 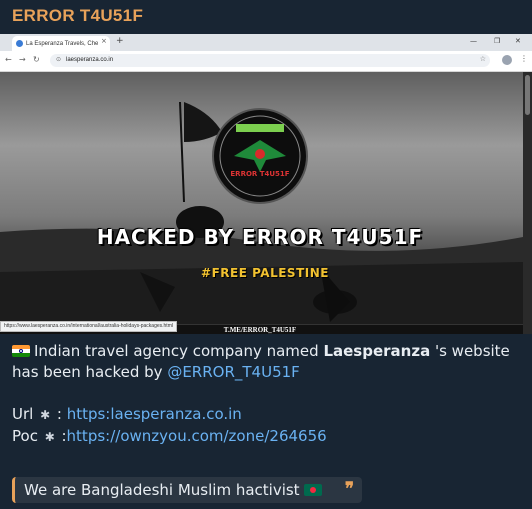 I want to click on quote-block: We are Bangladeshi Muslim hactivist ❞, so click(x=187, y=490).